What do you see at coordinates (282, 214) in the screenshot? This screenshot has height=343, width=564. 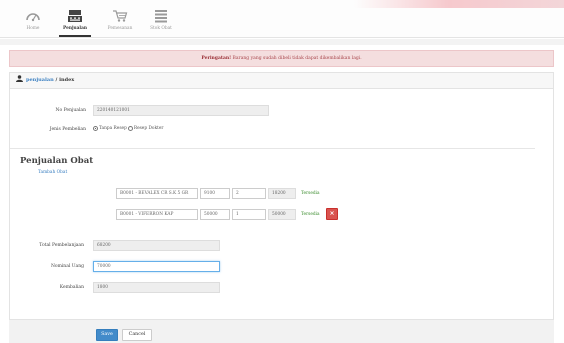 I see `obat-subtotal-field: 50000` at bounding box center [282, 214].